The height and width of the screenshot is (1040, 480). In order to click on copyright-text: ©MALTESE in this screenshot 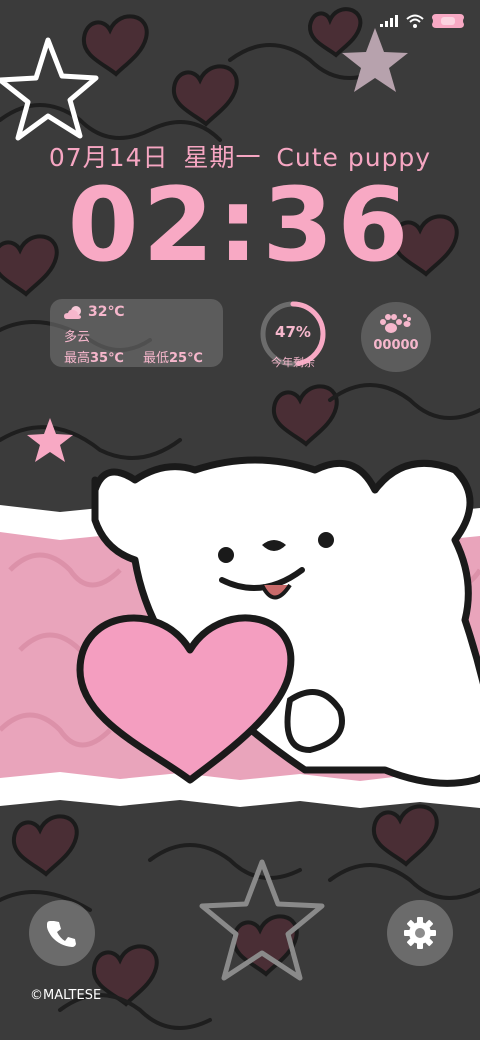, I will do `click(66, 995)`.